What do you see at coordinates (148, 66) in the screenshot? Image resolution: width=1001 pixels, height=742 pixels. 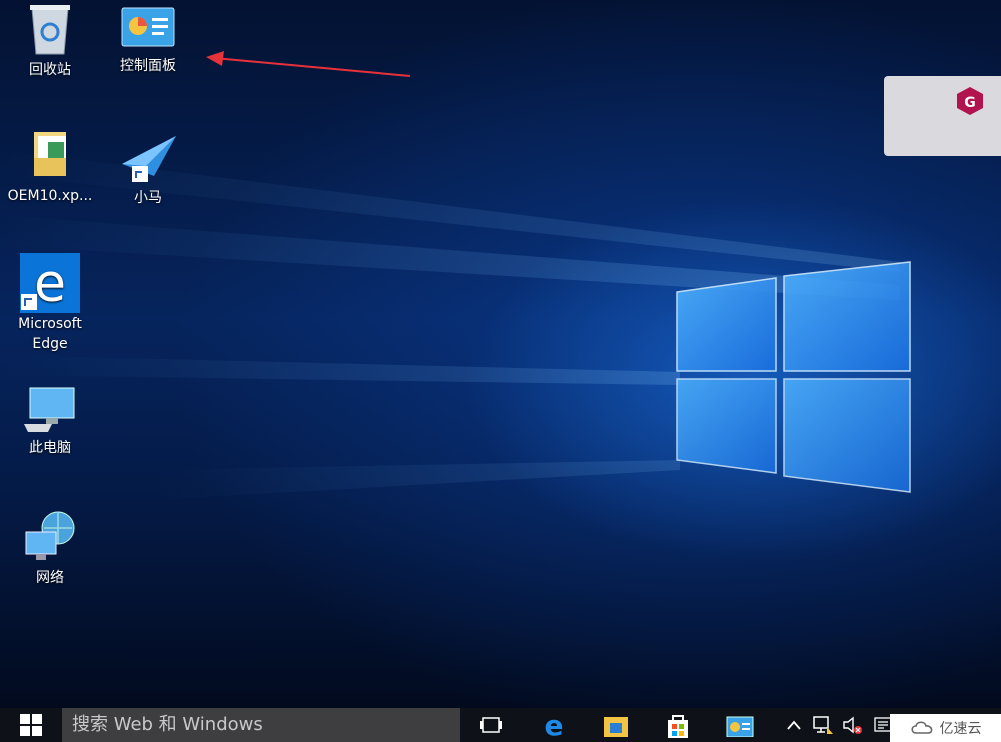 I see `control-panel-label: 控制面板` at bounding box center [148, 66].